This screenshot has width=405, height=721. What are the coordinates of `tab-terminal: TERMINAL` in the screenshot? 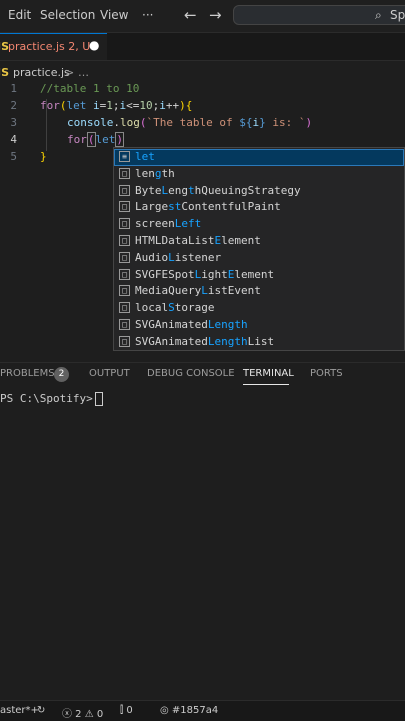 It's located at (268, 373).